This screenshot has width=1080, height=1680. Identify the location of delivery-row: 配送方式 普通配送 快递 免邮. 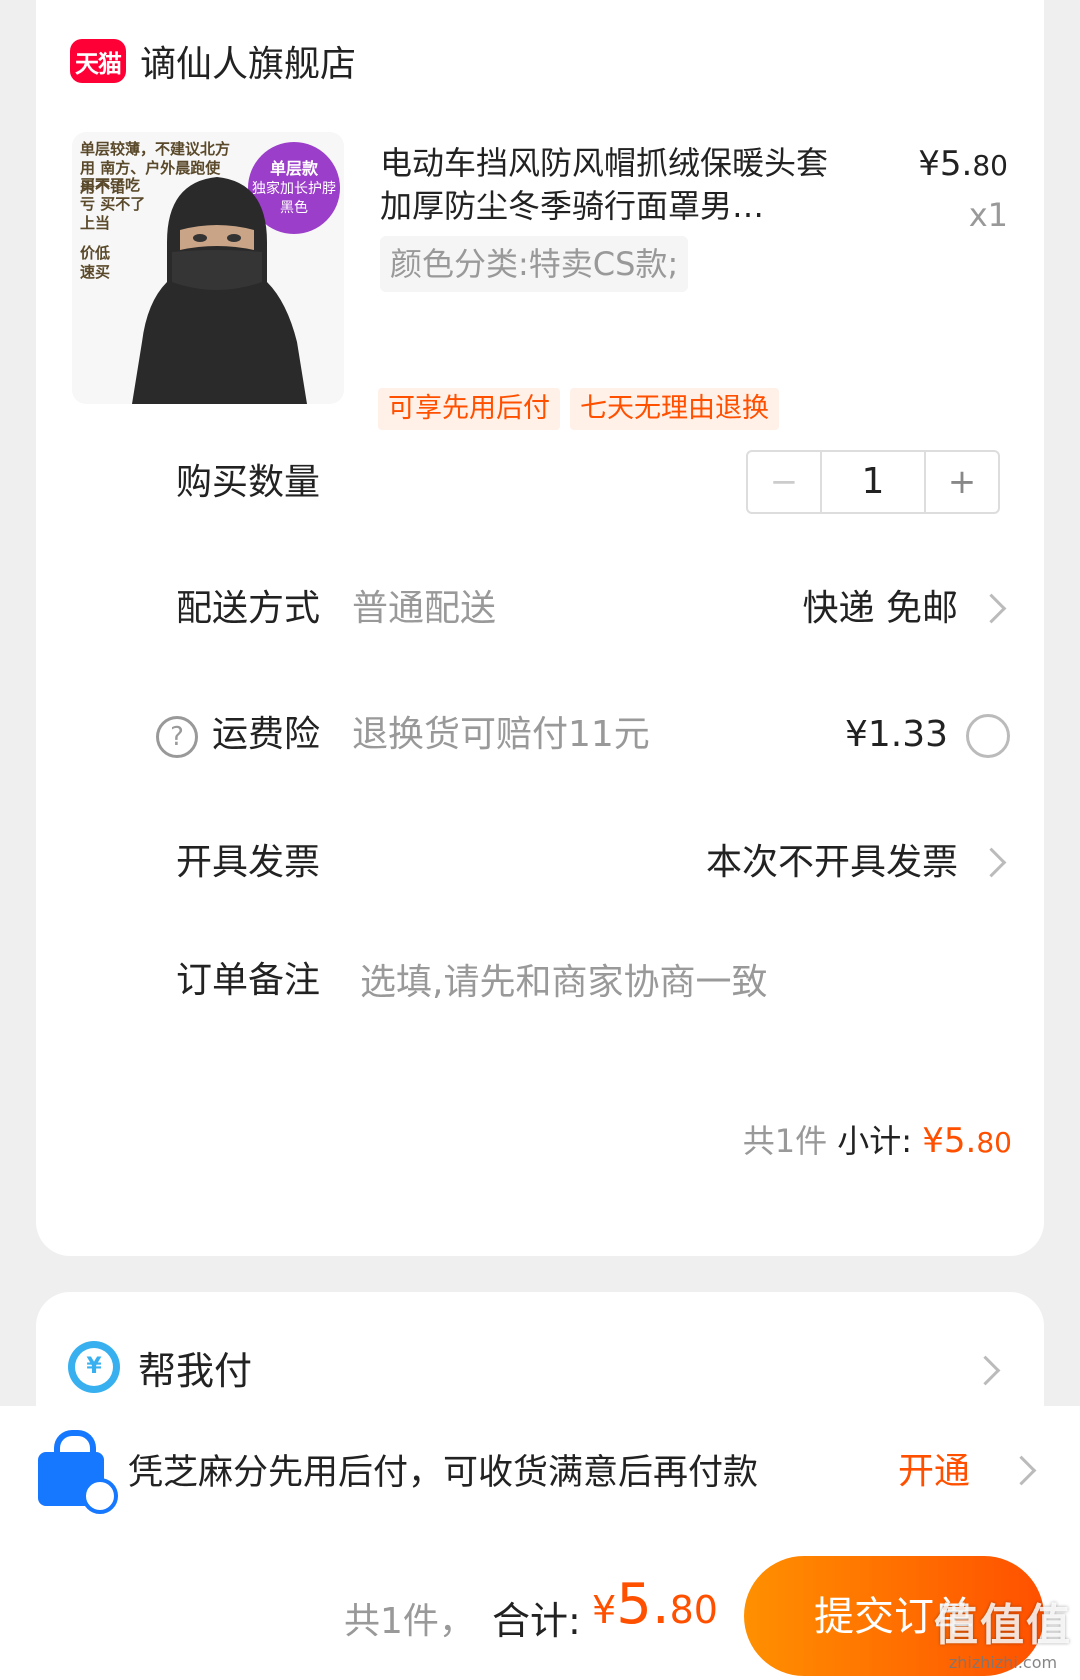
(540, 609).